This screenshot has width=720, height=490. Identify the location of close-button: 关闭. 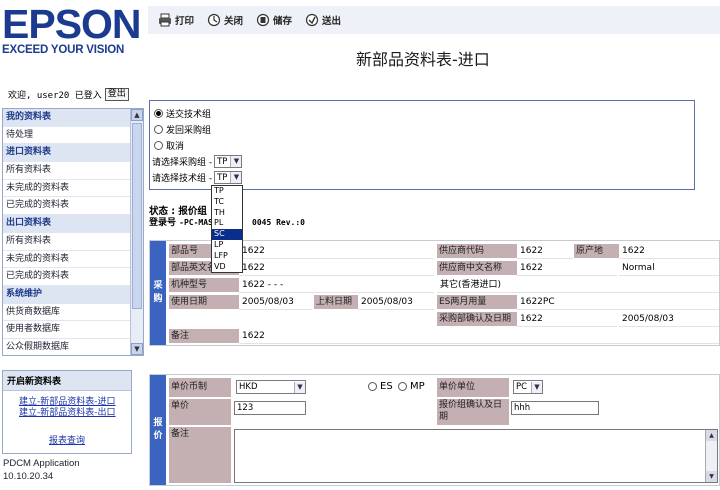
(225, 20).